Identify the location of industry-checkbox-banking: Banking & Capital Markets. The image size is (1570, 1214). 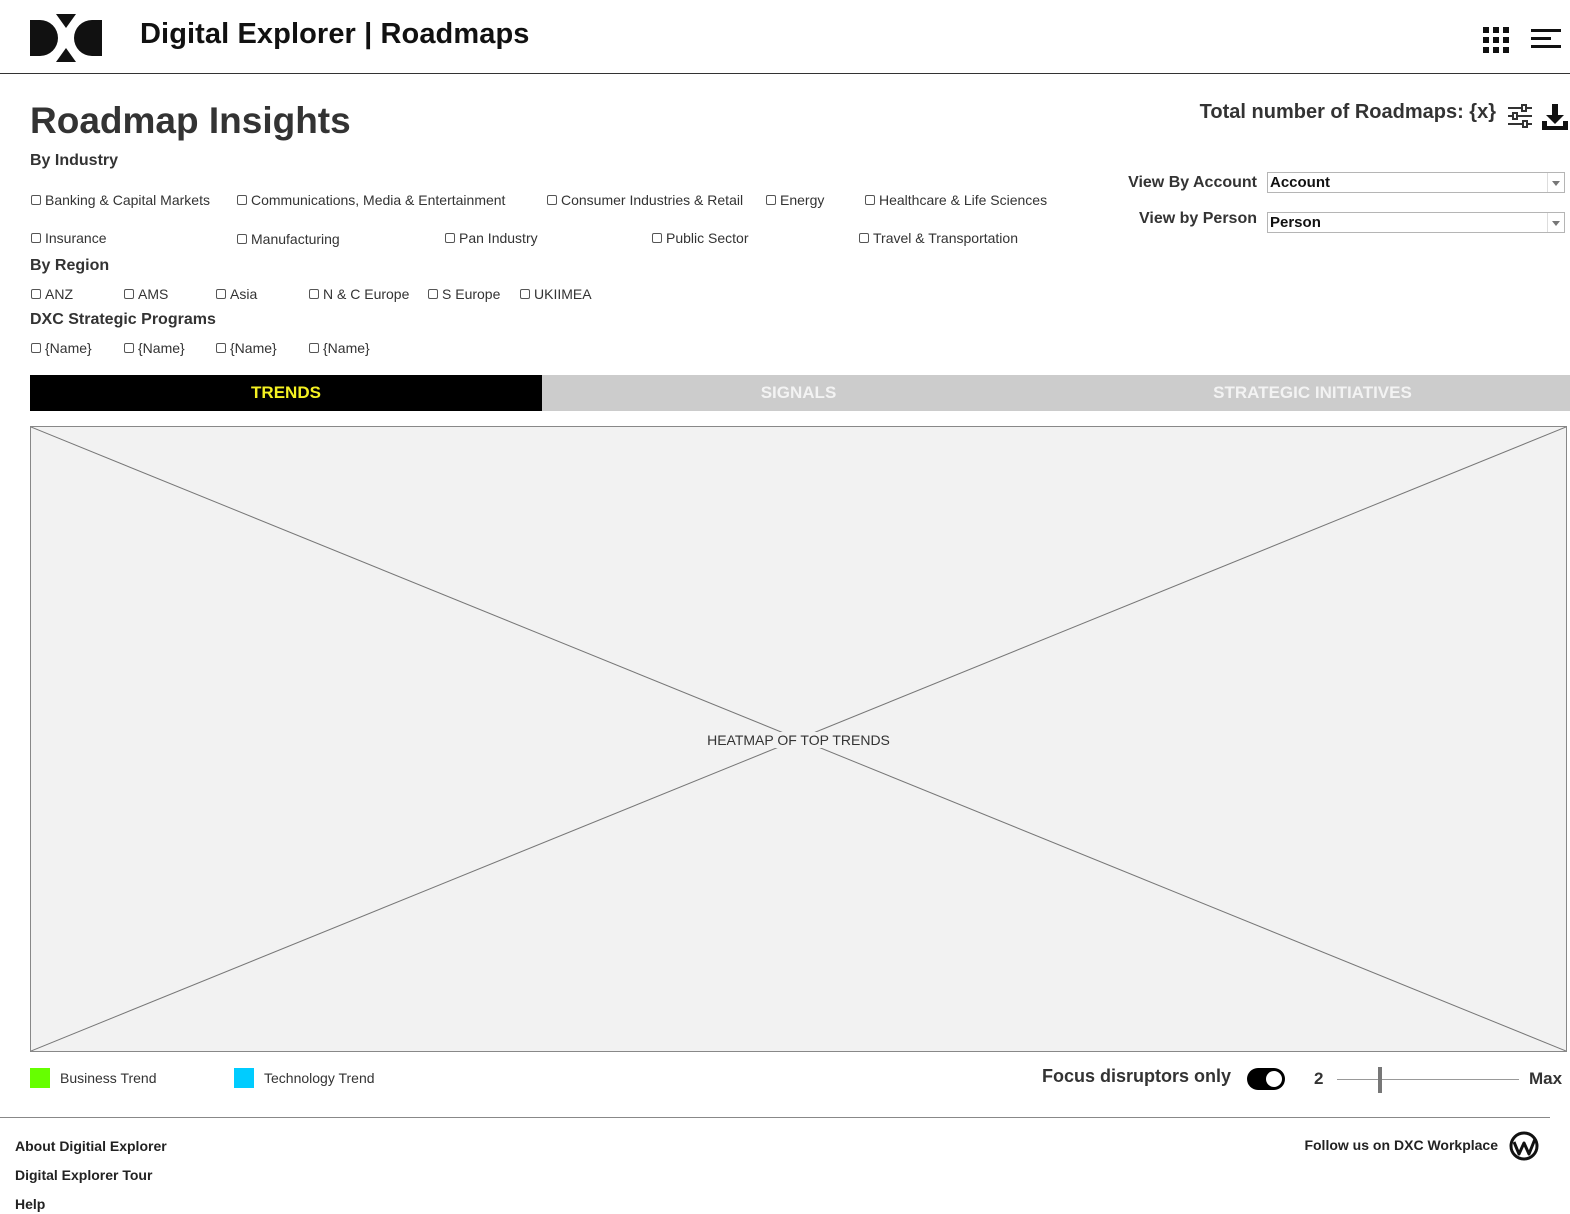
(120, 200).